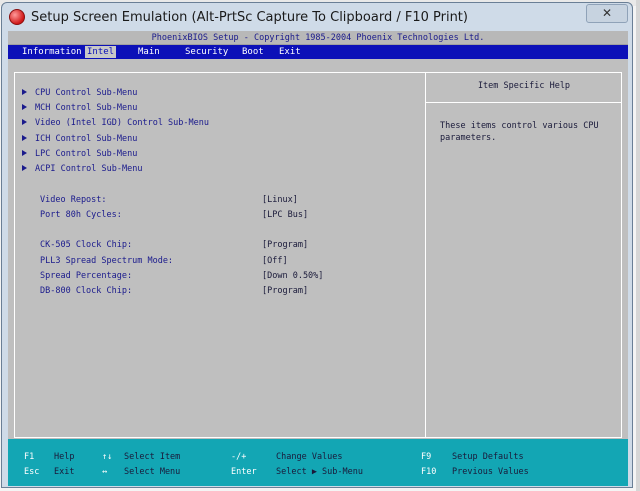 The height and width of the screenshot is (491, 640). What do you see at coordinates (524, 102) in the screenshot?
I see `help-divider` at bounding box center [524, 102].